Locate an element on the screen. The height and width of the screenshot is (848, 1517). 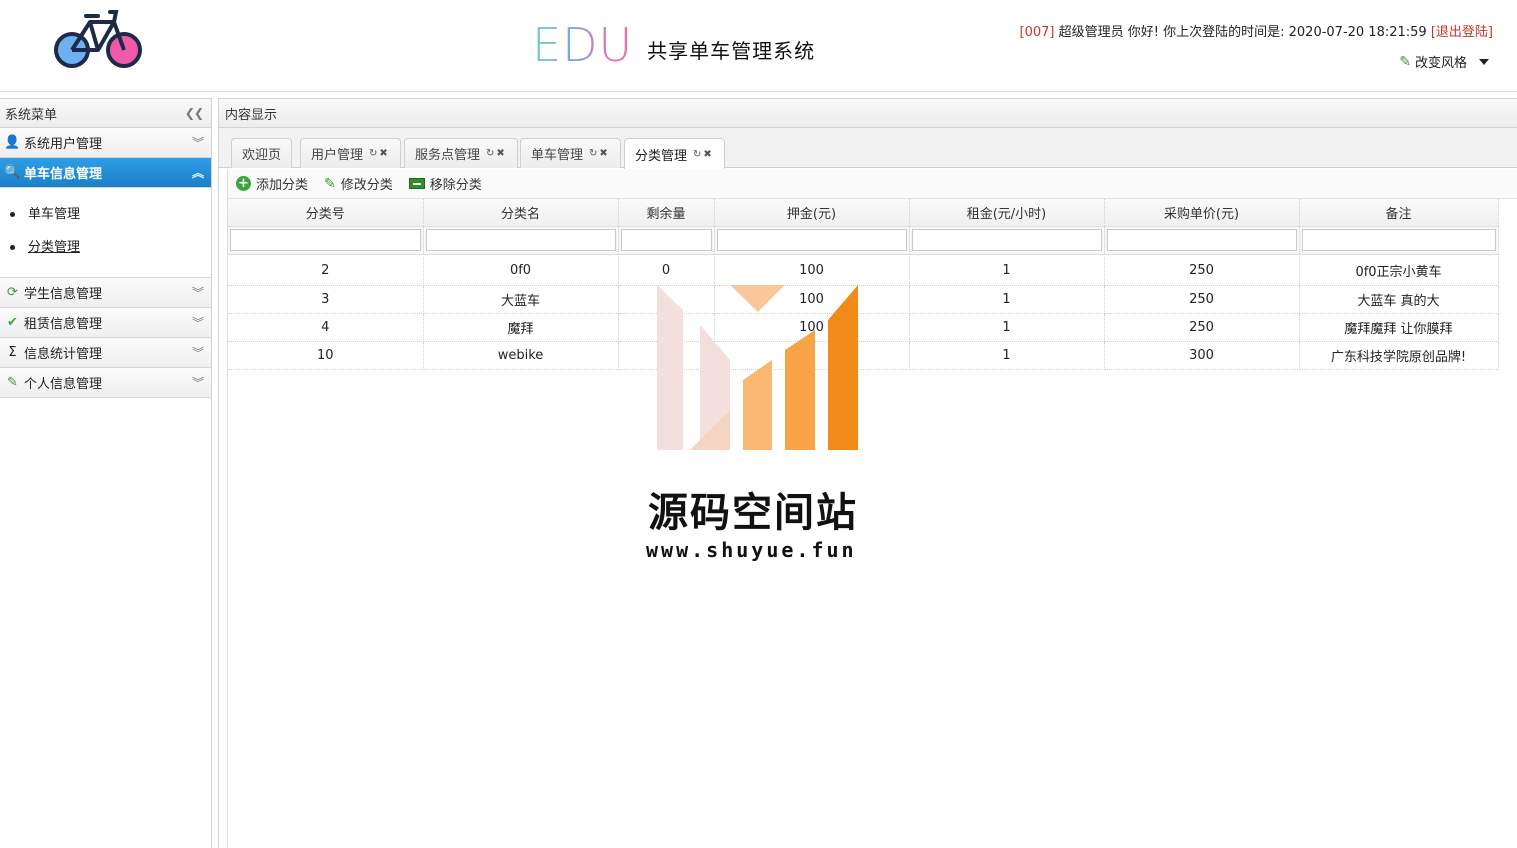
add-category-button: + 添加分类 is located at coordinates (272, 183).